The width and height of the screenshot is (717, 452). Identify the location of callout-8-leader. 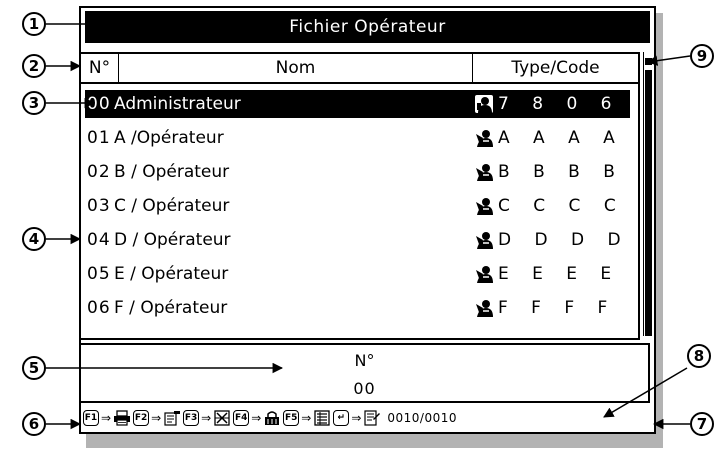
(645, 392).